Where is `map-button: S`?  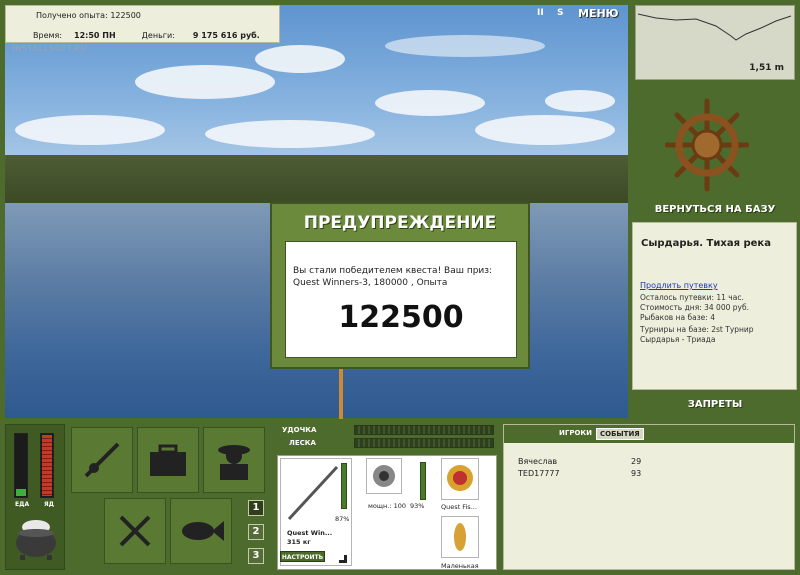 map-button: S is located at coordinates (560, 15).